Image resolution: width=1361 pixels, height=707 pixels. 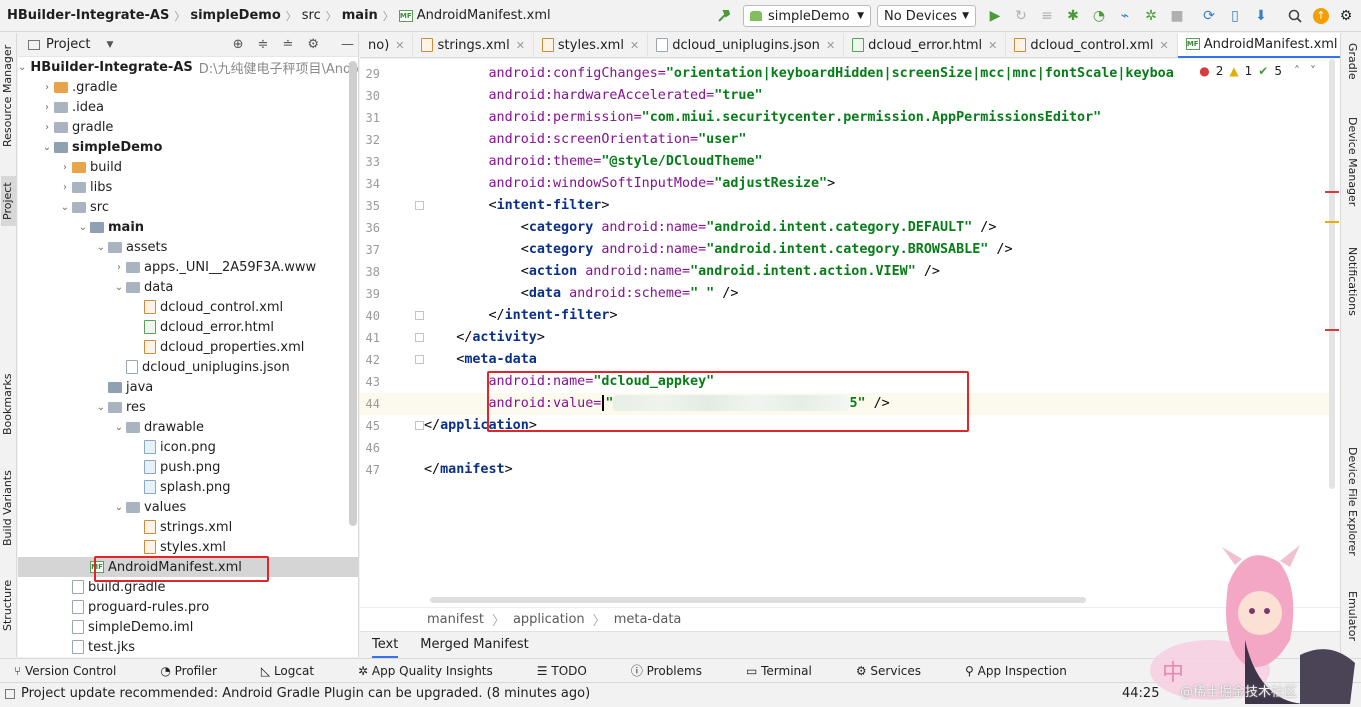 What do you see at coordinates (1269, 45) in the screenshot?
I see `tab-android-manifest: MFAndroidManifest.xml✕` at bounding box center [1269, 45].